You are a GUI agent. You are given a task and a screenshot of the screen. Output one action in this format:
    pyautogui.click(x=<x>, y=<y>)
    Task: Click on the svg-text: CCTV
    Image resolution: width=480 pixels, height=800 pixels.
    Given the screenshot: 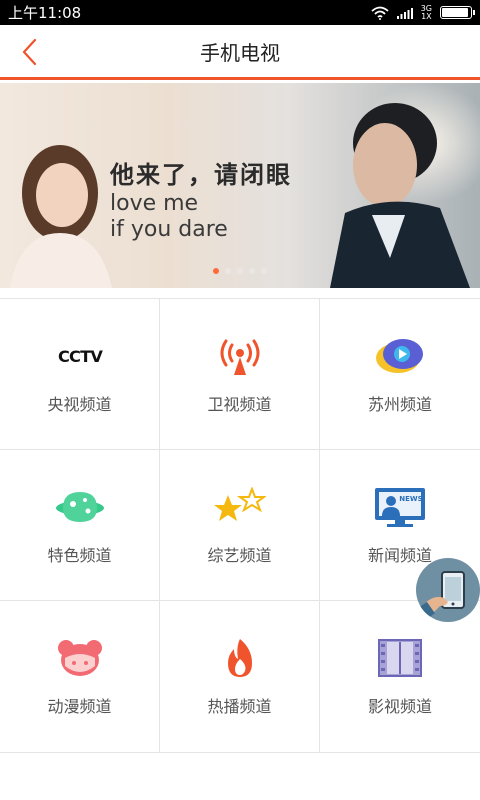 What is the action you would take?
    pyautogui.click(x=79, y=356)
    